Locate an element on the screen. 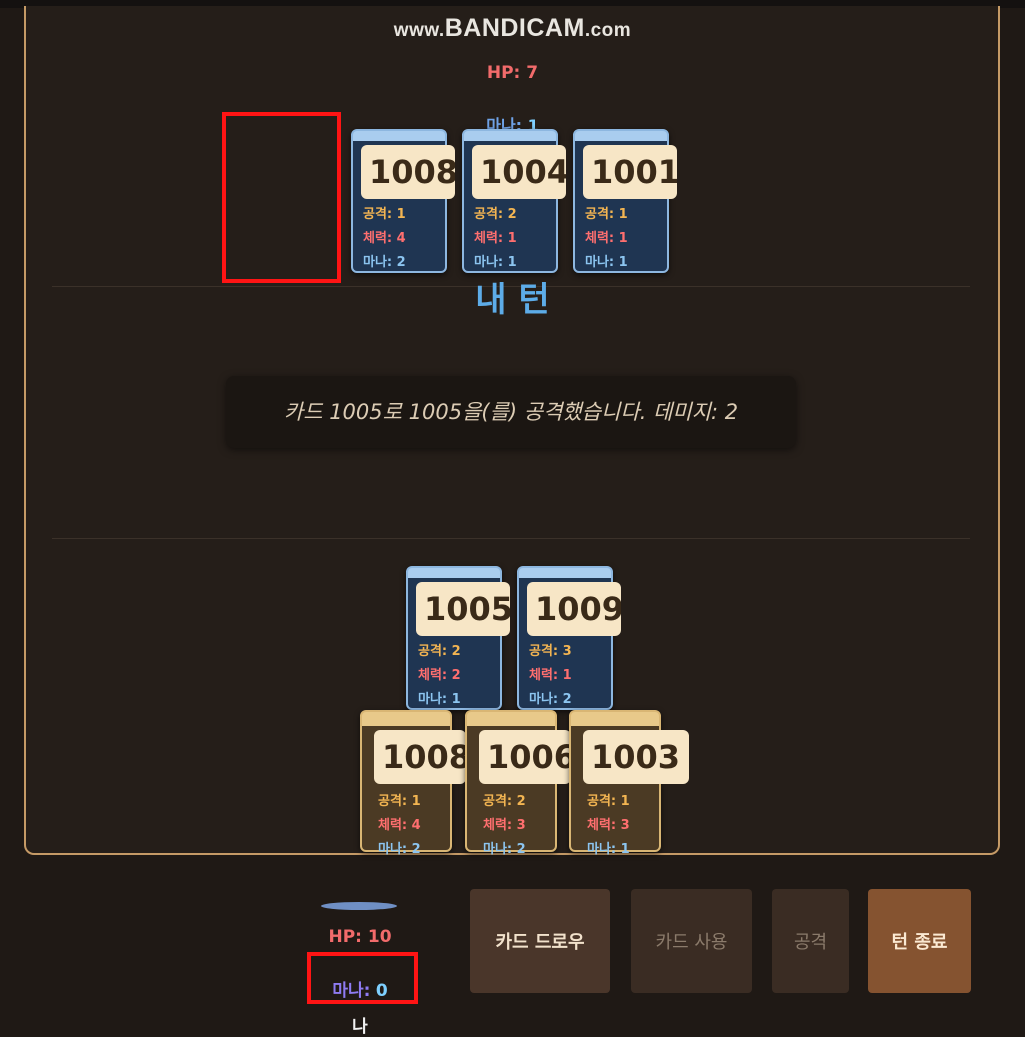 The height and width of the screenshot is (1037, 1025). card-id: 1004 is located at coordinates (519, 172).